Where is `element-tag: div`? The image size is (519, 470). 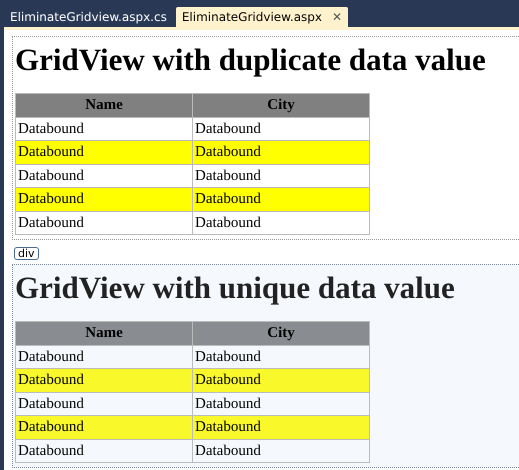 element-tag: div is located at coordinates (26, 253).